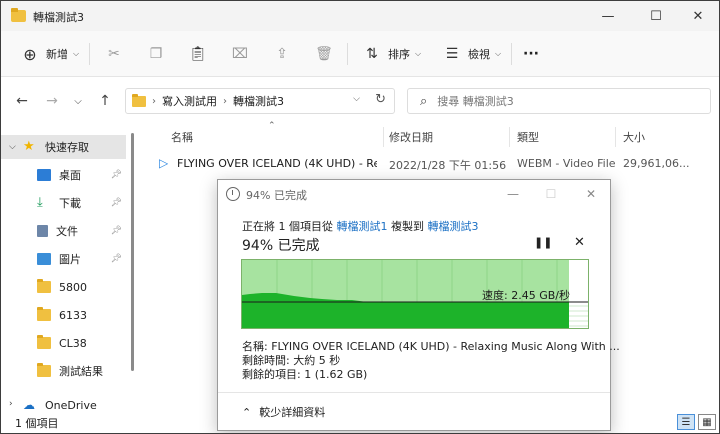 The image size is (720, 434). I want to click on column-header-size: 大小, so click(634, 137).